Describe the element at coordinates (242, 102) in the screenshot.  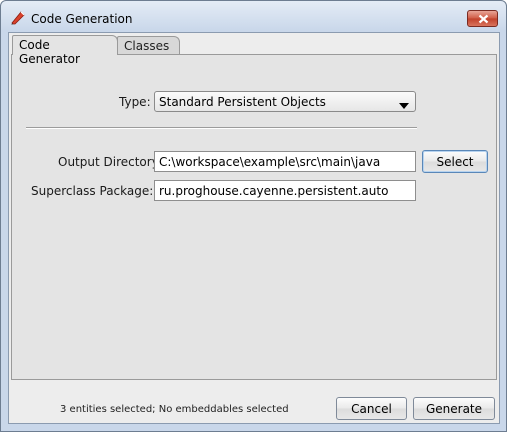
I see `type-select-value: Standard Persistent Objects` at that location.